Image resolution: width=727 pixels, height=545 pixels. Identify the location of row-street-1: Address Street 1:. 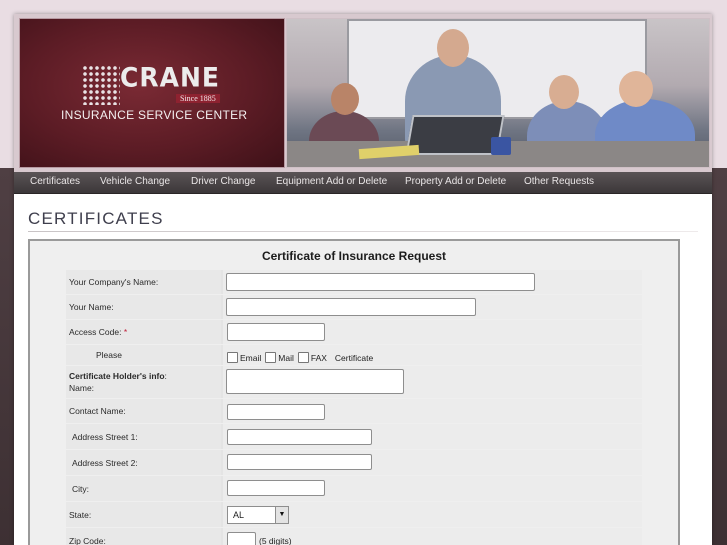
(354, 436).